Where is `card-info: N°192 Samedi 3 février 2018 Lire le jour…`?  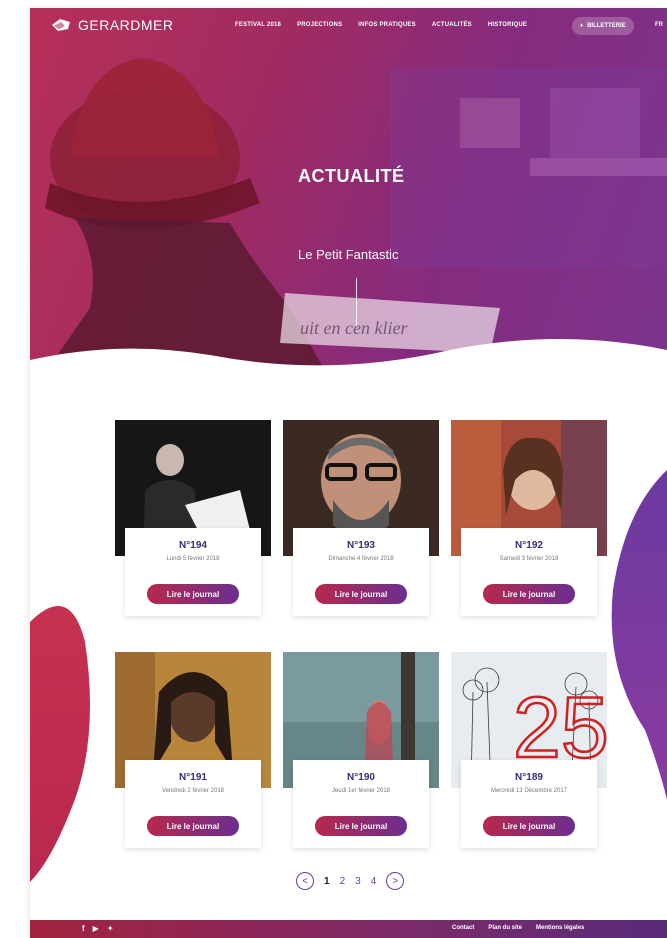
card-info: N°192 Samedi 3 février 2018 Lire le jour… is located at coordinates (529, 572).